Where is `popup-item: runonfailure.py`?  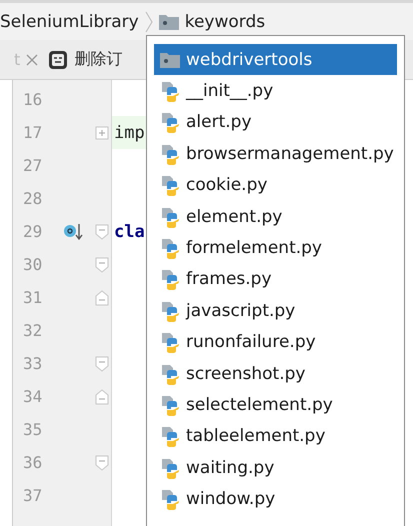
popup-item: runonfailure.py is located at coordinates (275, 342).